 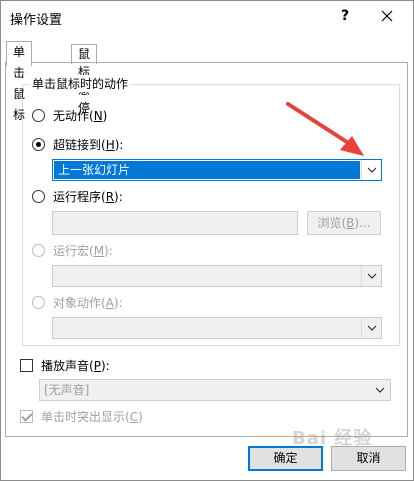 I want to click on radio-row-hyperlink: 超链接到(H):, so click(x=77, y=144).